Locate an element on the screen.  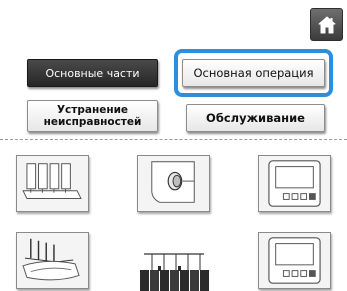
thread-stand-icon is located at coordinates (51, 259).